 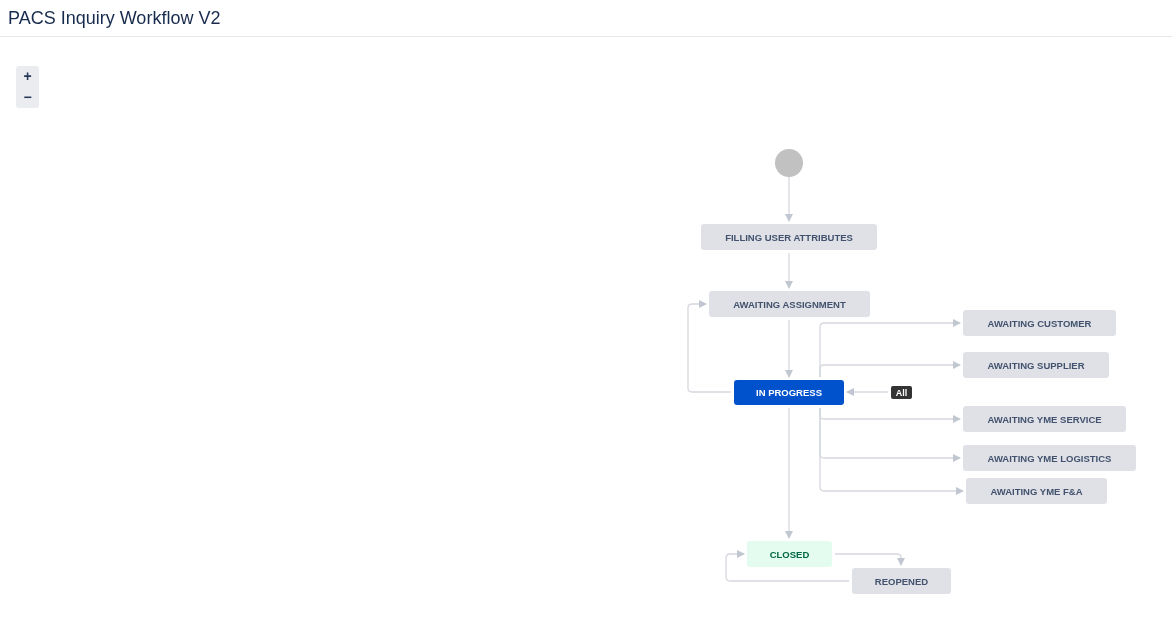 I want to click on status-node: CLOSED, so click(x=789, y=554).